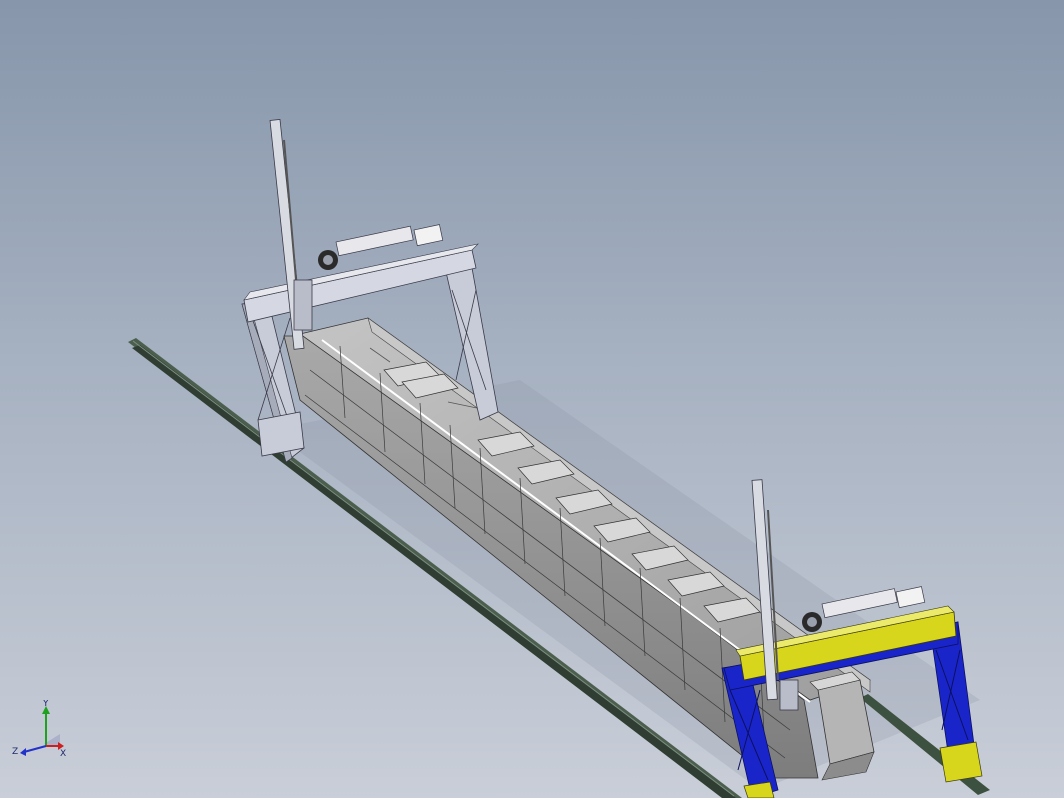 Image resolution: width=1064 pixels, height=798 pixels. Describe the element at coordinates (23, 752) in the screenshot. I see `z-axis-arrow` at that location.